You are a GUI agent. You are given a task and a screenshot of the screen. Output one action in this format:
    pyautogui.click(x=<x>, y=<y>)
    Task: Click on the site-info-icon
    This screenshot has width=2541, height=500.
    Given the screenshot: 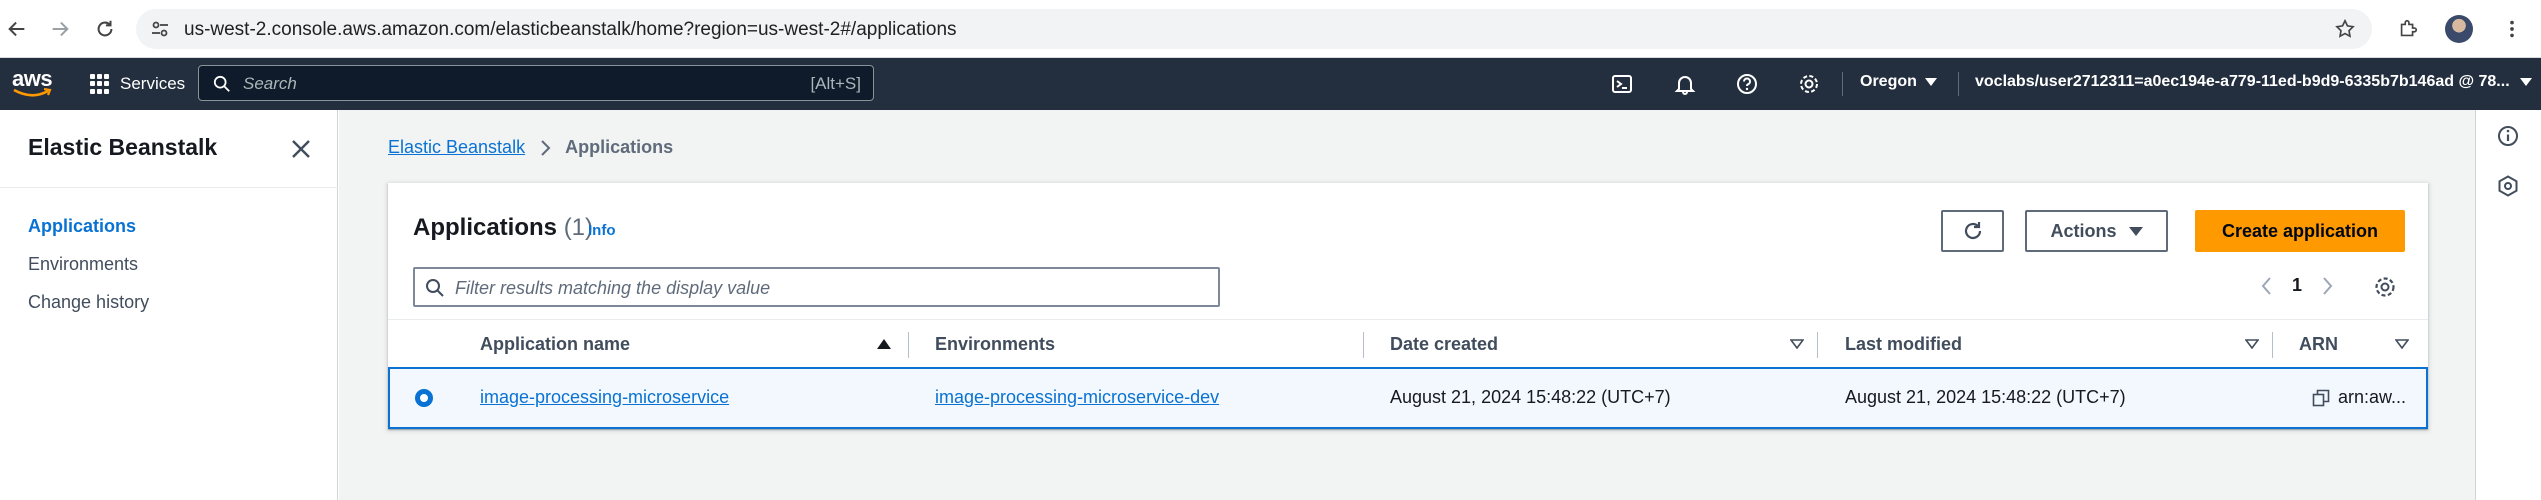 What is the action you would take?
    pyautogui.click(x=160, y=29)
    